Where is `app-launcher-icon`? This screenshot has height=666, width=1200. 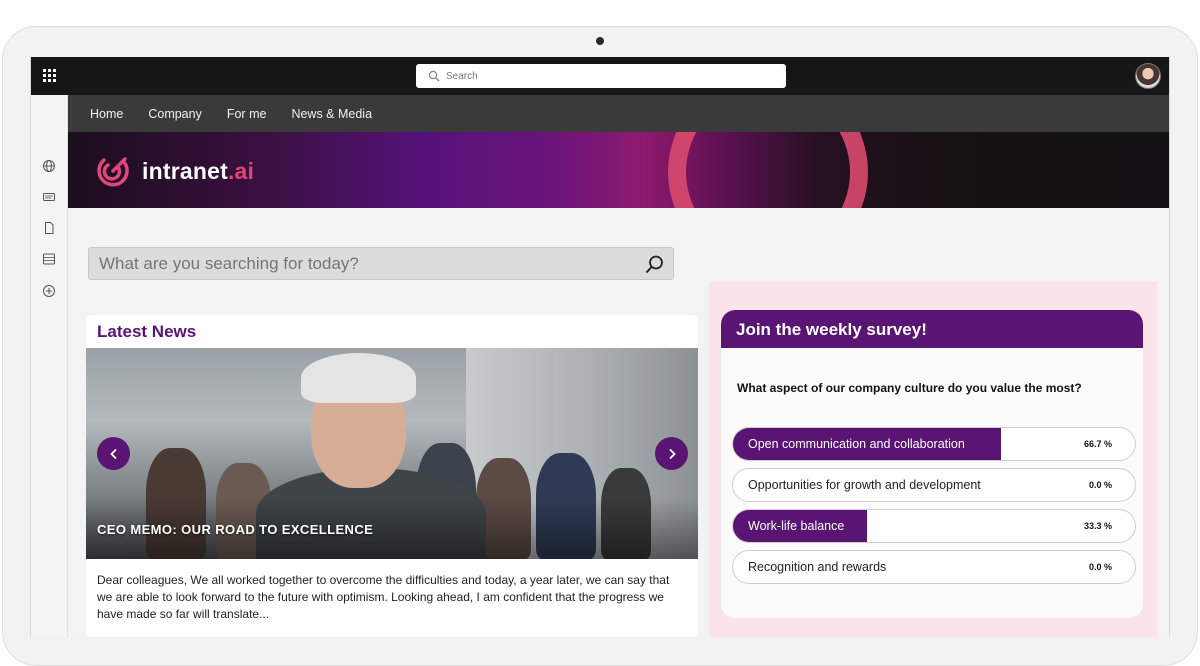 app-launcher-icon is located at coordinates (50, 76).